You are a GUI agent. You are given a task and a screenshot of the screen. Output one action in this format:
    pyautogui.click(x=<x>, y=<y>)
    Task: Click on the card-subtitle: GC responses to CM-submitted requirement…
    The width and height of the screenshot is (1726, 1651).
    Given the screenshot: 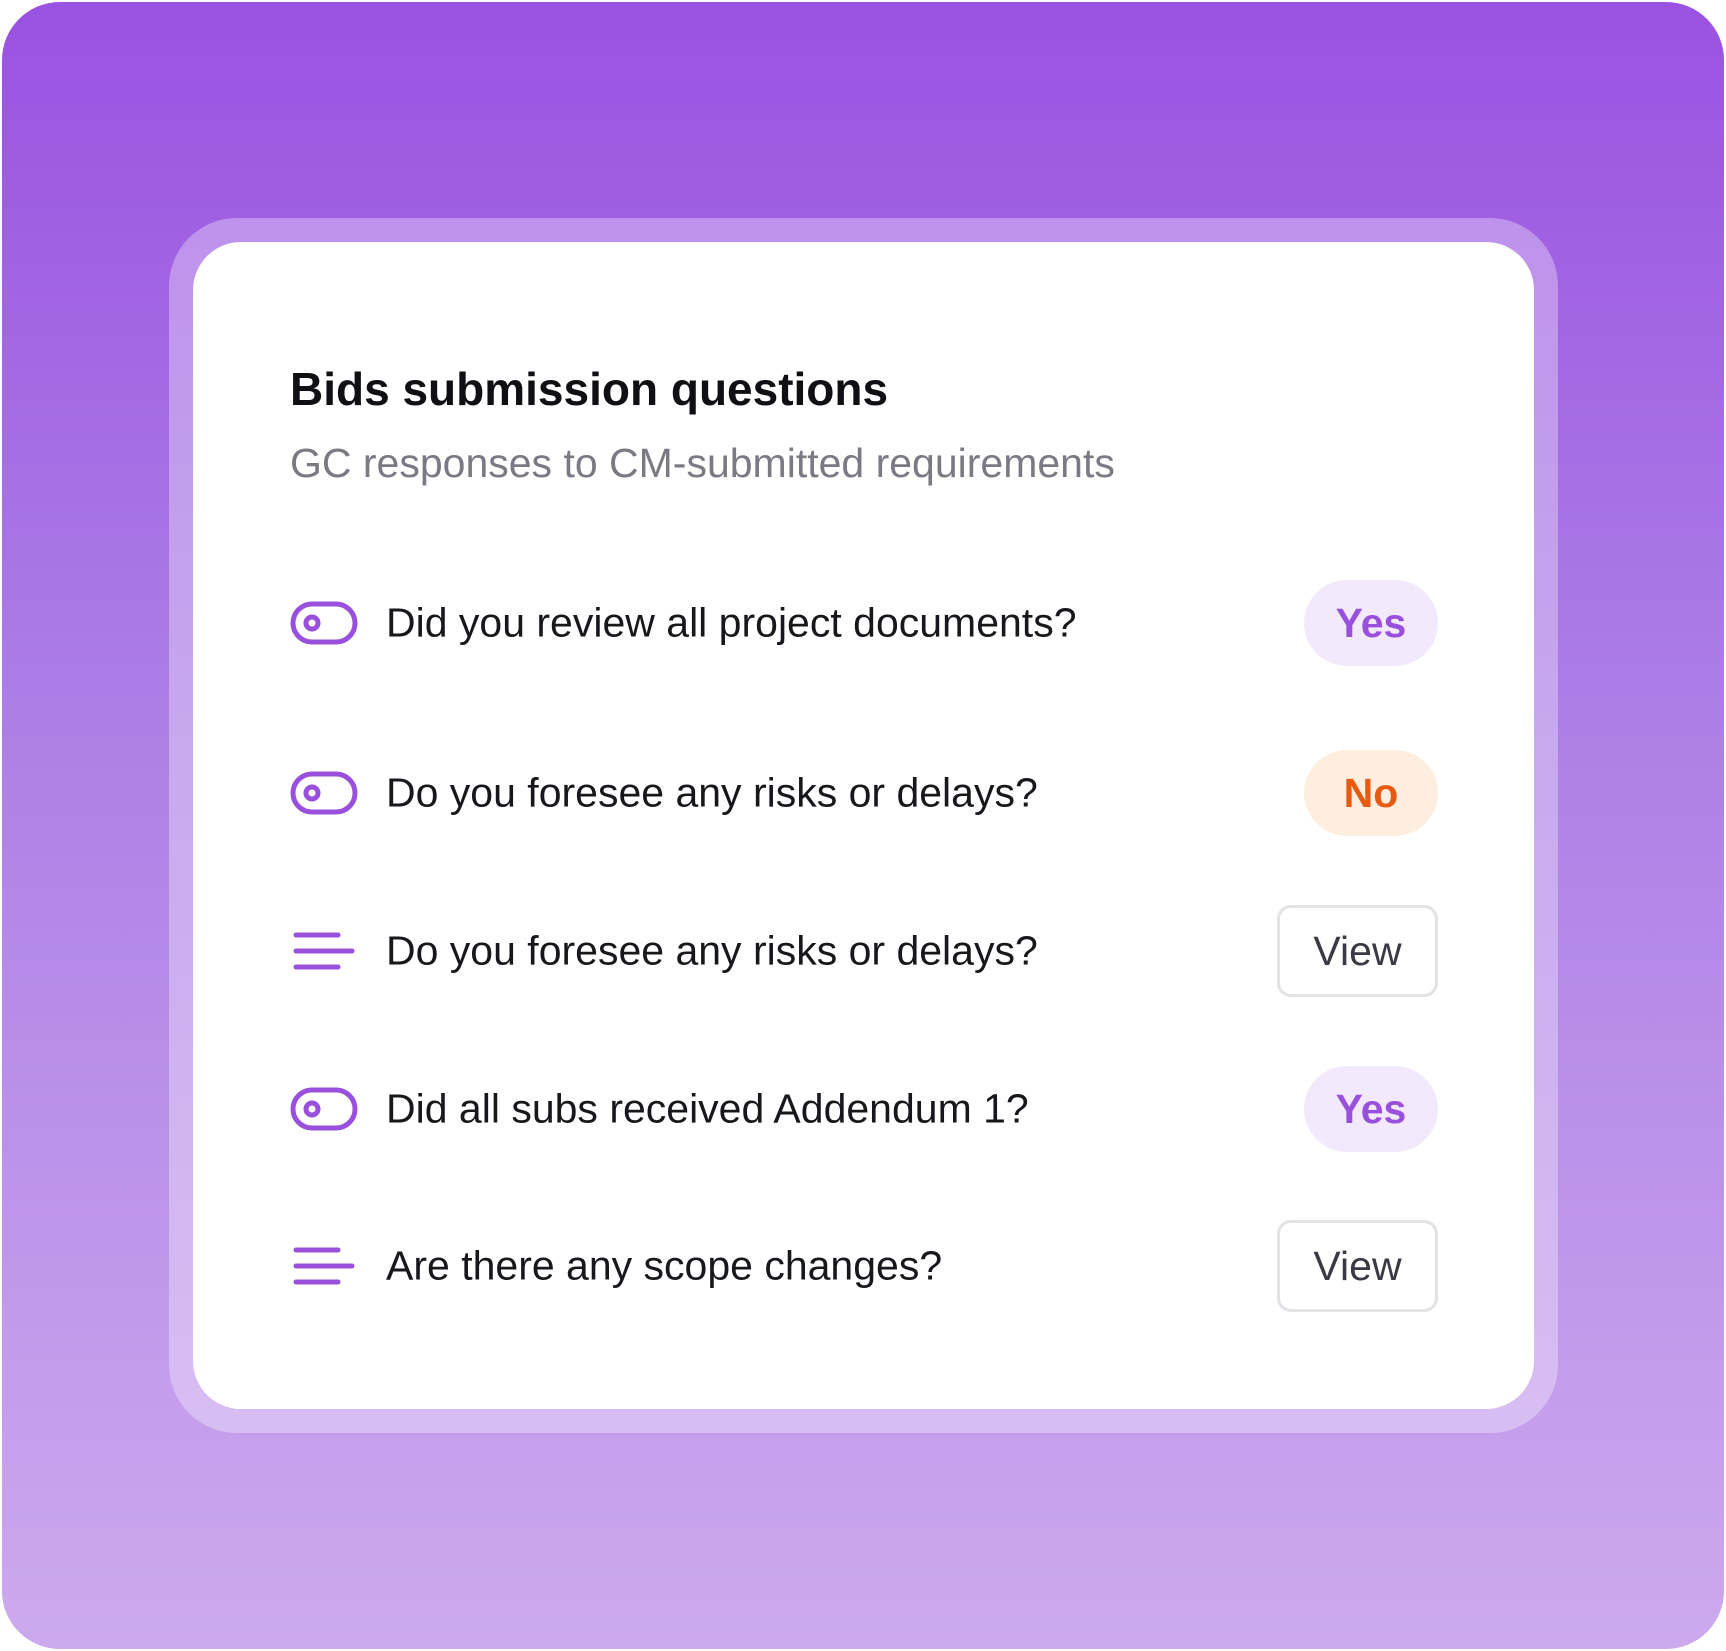 What is the action you would take?
    pyautogui.click(x=702, y=463)
    